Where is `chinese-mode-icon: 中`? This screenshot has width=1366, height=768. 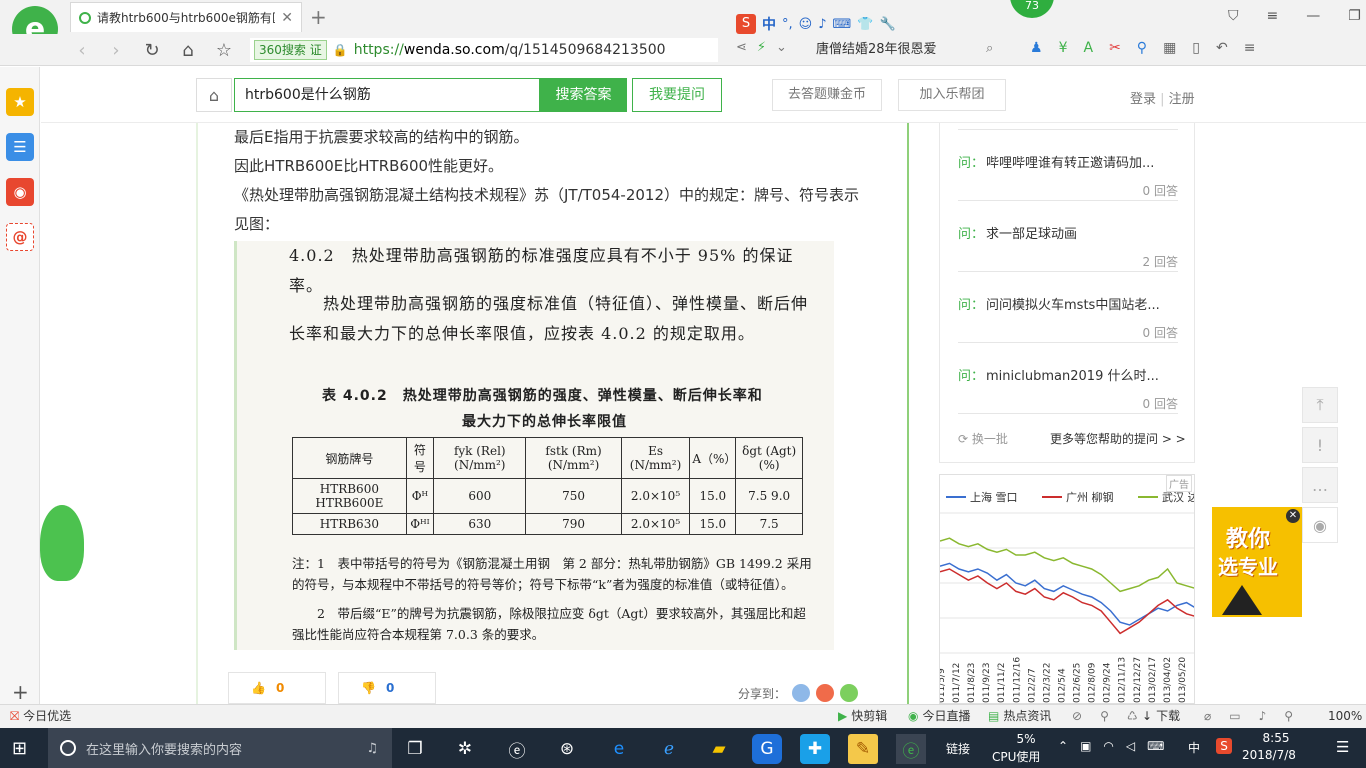
chinese-mode-icon: 中 is located at coordinates (769, 24).